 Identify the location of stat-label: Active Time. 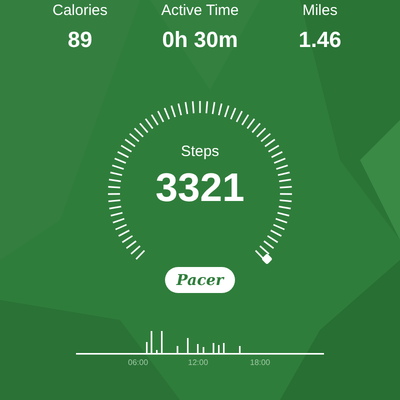
(200, 10).